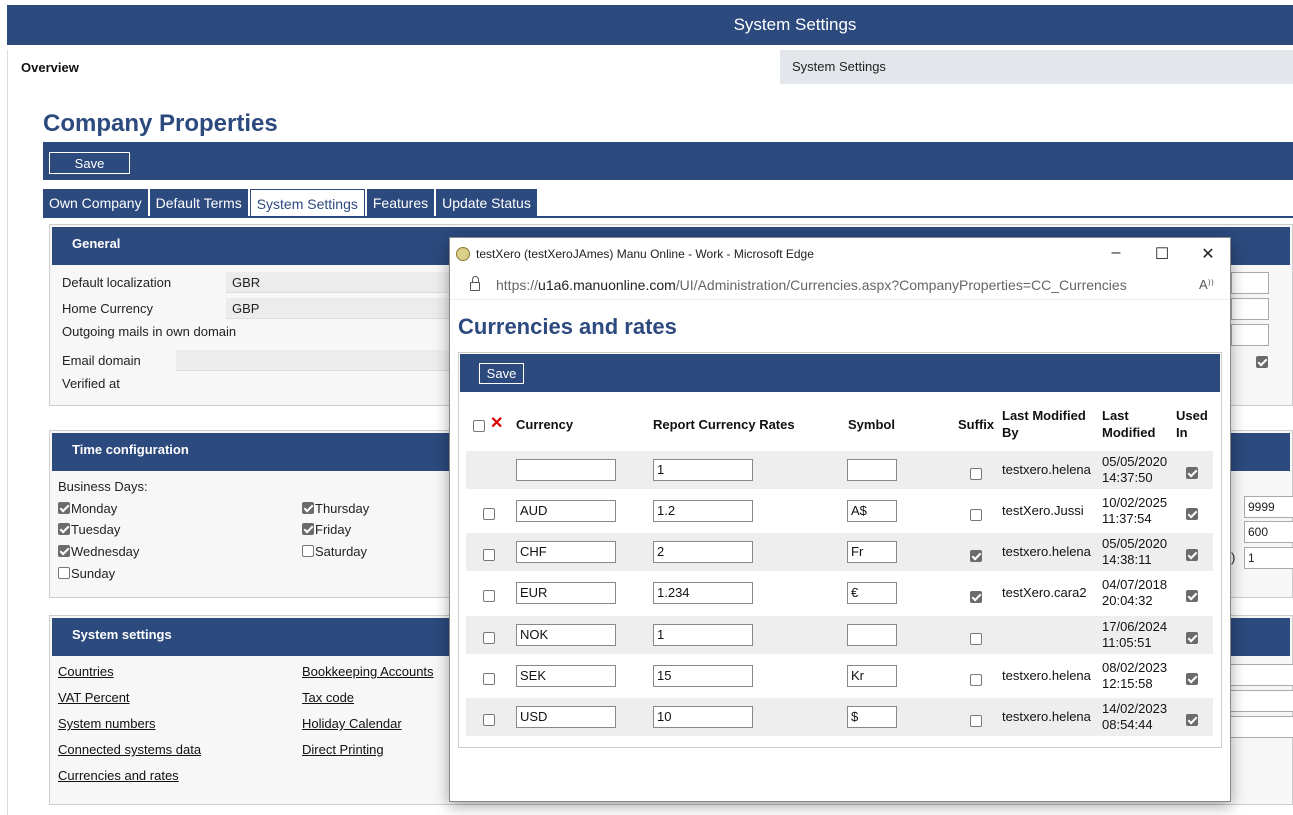 The height and width of the screenshot is (815, 1293). Describe the element at coordinates (118, 775) in the screenshot. I see `link-currencies-and-rates: Currencies and rates` at that location.